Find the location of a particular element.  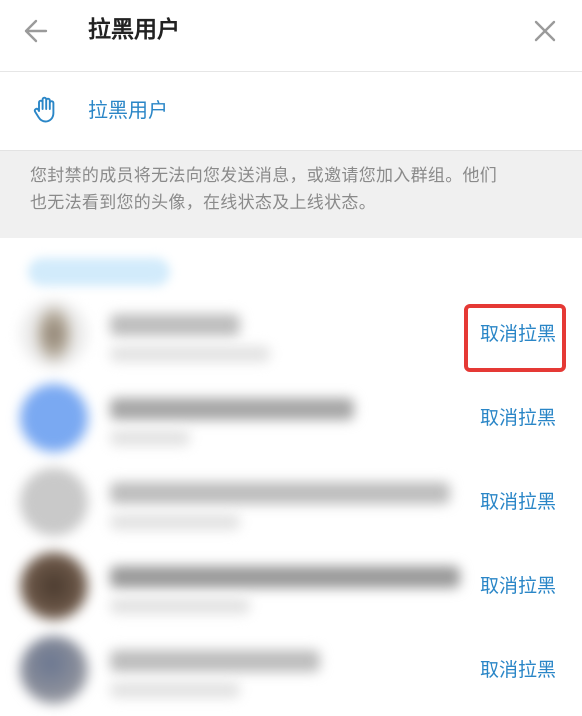

section-label-blurred is located at coordinates (99, 272).